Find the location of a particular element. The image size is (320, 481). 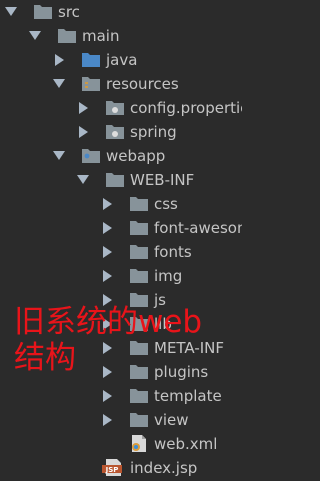

jsp-file-icon: JSP is located at coordinates (112, 467).